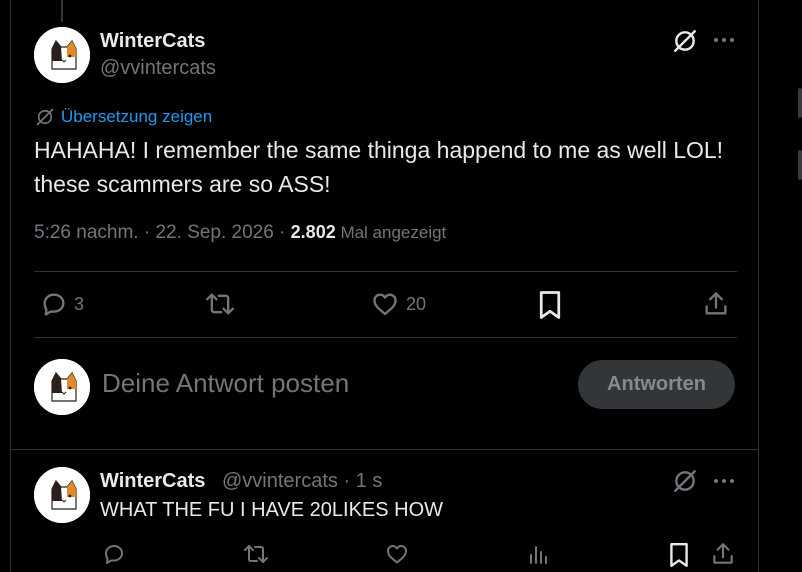 The width and height of the screenshot is (802, 572). I want to click on tweet-timestamp: 5:26 nachm. · 22. Sep. 2026 ·, so click(162, 232).